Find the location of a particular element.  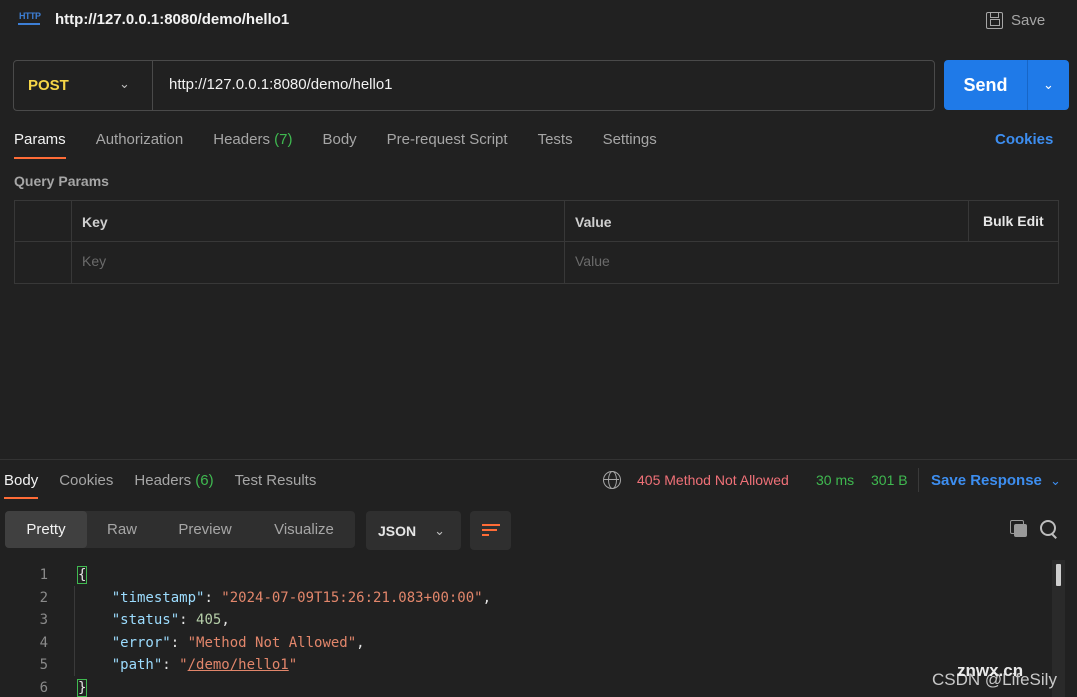

format-select: JSON ⌄ is located at coordinates (413, 530).